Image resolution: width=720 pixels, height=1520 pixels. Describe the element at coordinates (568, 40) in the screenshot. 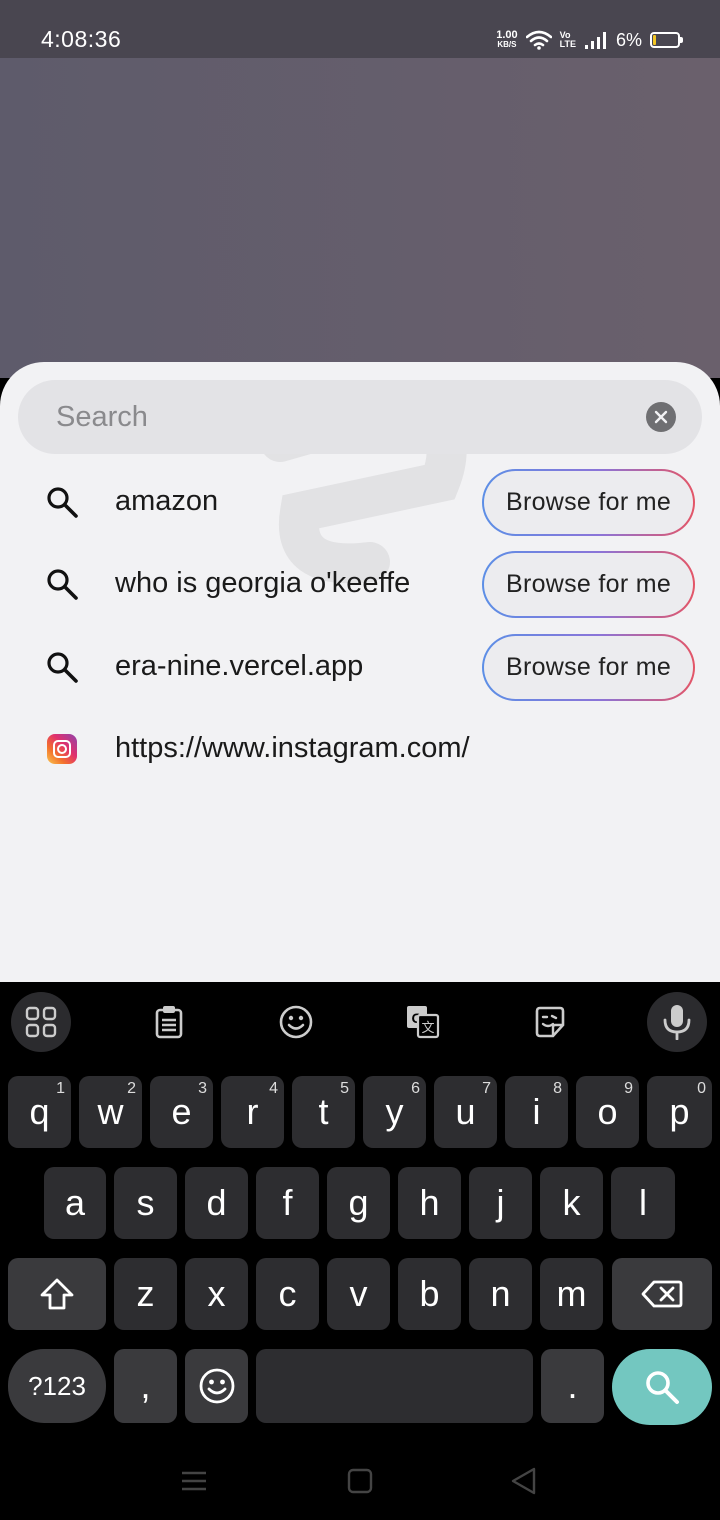

I see `volte-indicator: Vo LTE` at that location.